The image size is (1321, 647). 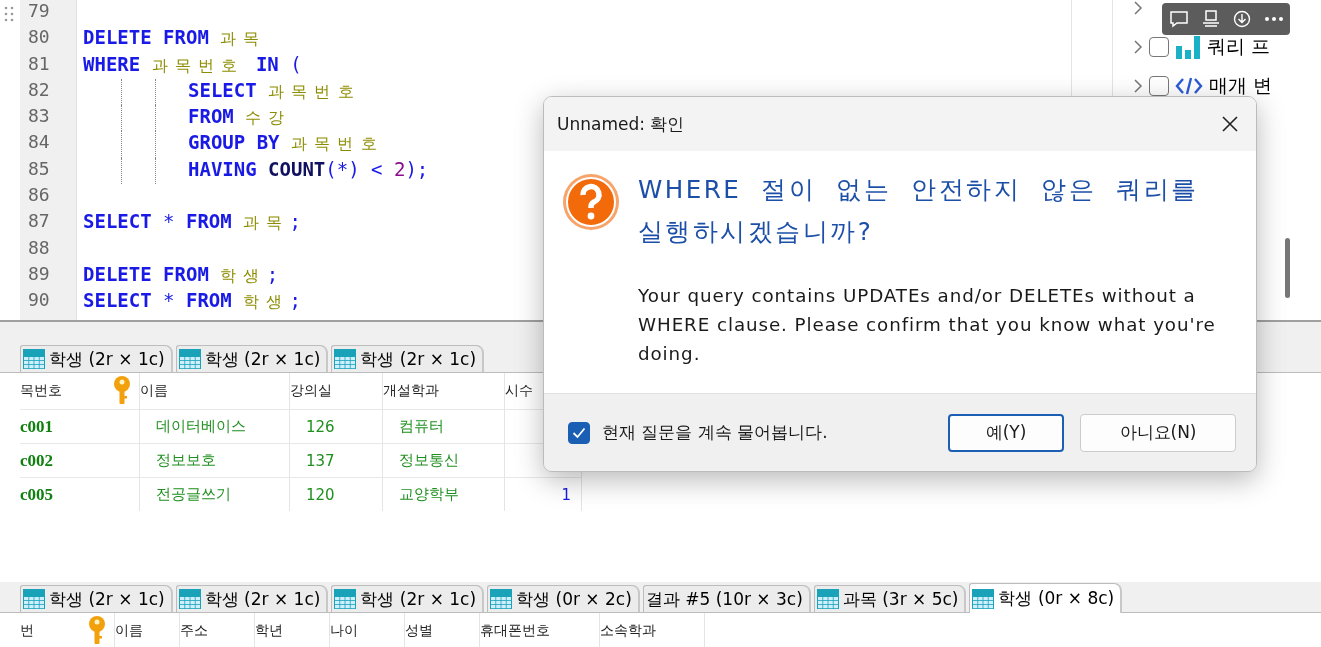 What do you see at coordinates (1158, 432) in the screenshot?
I see `no-button: 아니요(N)` at bounding box center [1158, 432].